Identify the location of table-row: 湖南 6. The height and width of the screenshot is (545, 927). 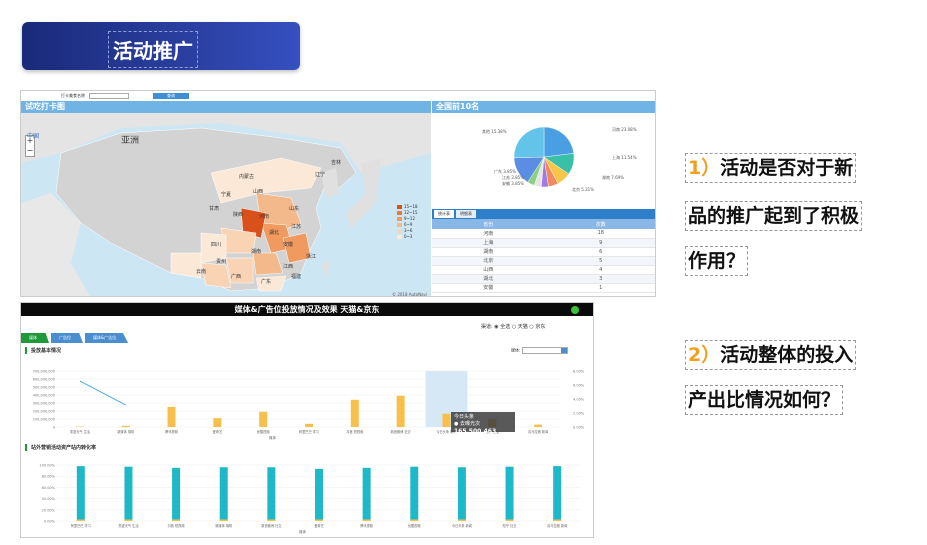
(543, 252).